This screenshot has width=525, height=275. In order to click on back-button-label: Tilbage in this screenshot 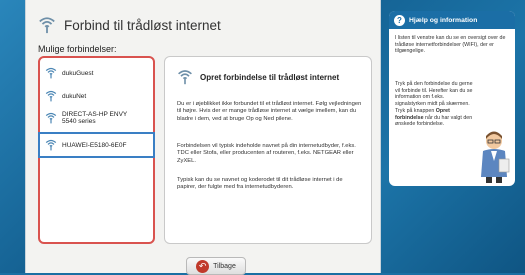, I will do `click(224, 266)`.